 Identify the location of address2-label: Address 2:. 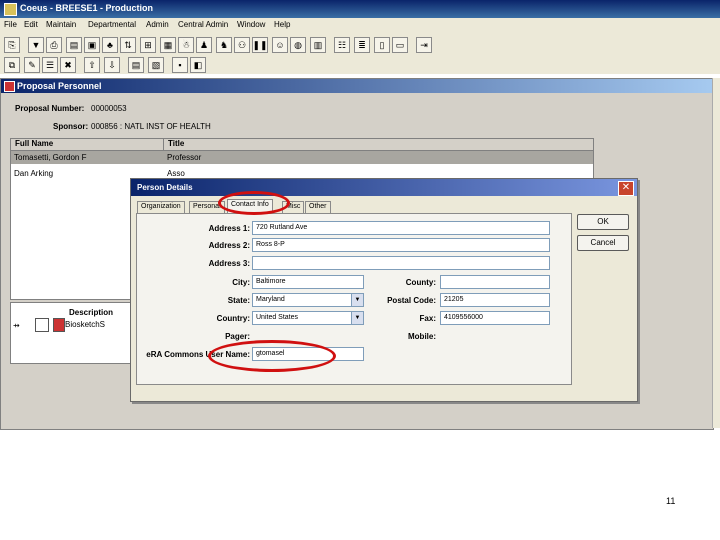
(229, 245).